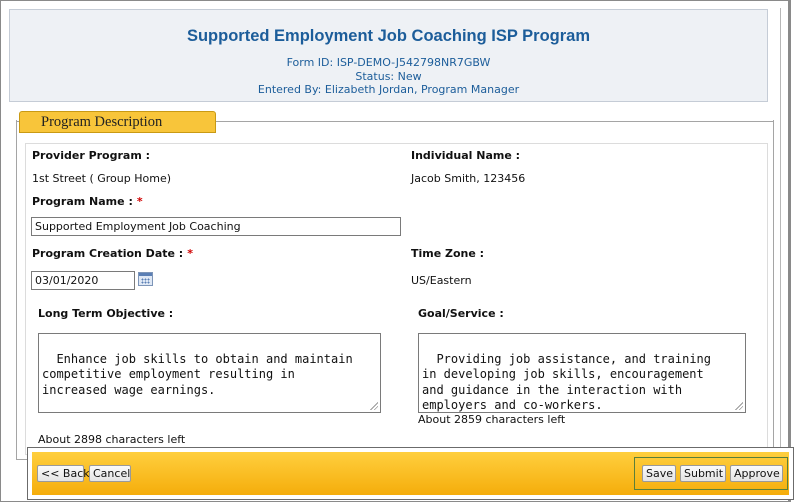 Image resolution: width=794 pixels, height=502 pixels. Describe the element at coordinates (756, 473) in the screenshot. I see `approve-button: Approve` at that location.